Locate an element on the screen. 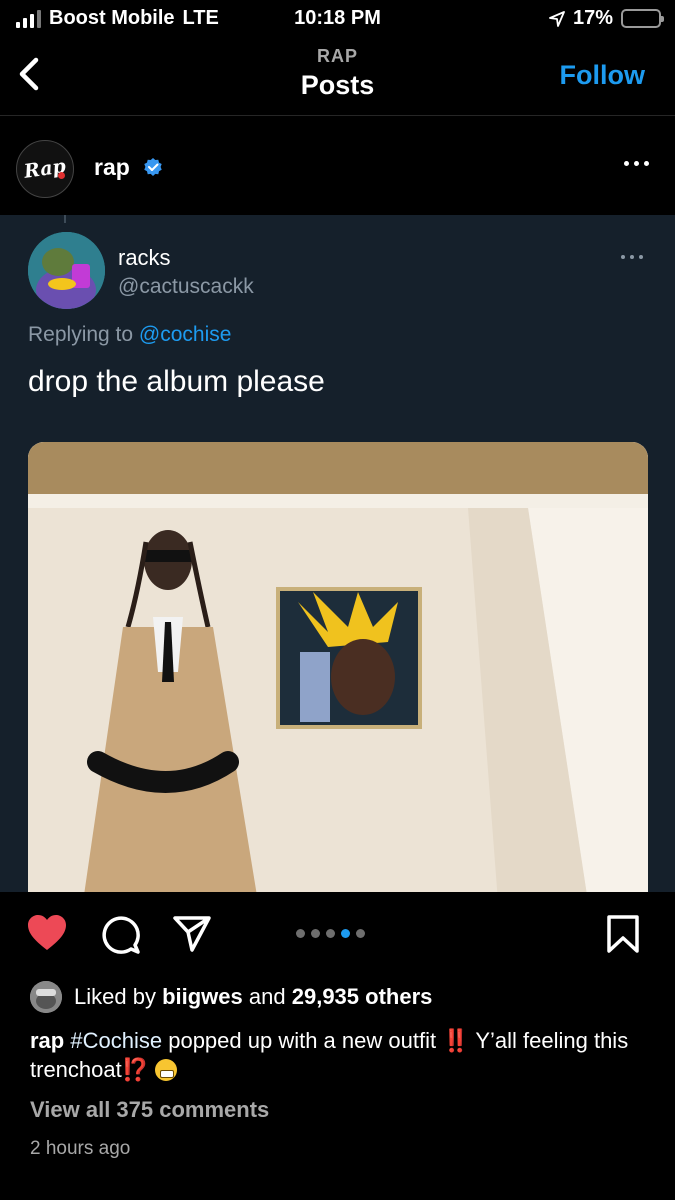 The width and height of the screenshot is (675, 1200). battery-percent: 17% is located at coordinates (592, 18).